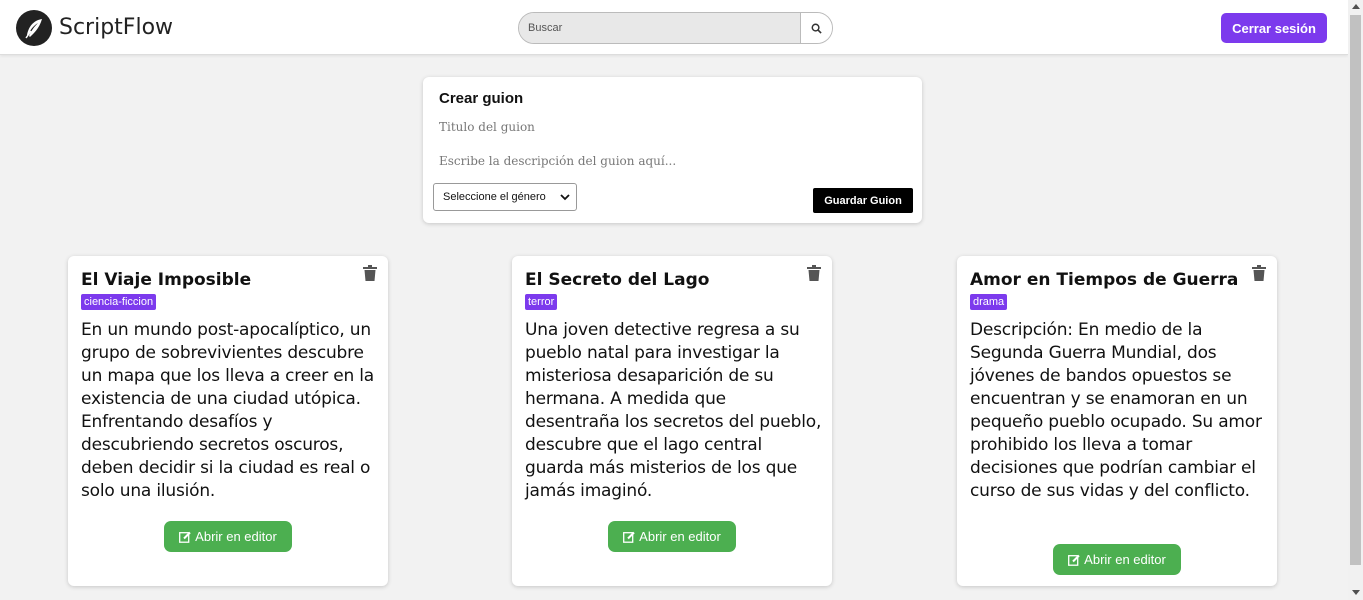 This screenshot has height=600, width=1363. I want to click on genre-badge: ciencia-ficcion, so click(119, 302).